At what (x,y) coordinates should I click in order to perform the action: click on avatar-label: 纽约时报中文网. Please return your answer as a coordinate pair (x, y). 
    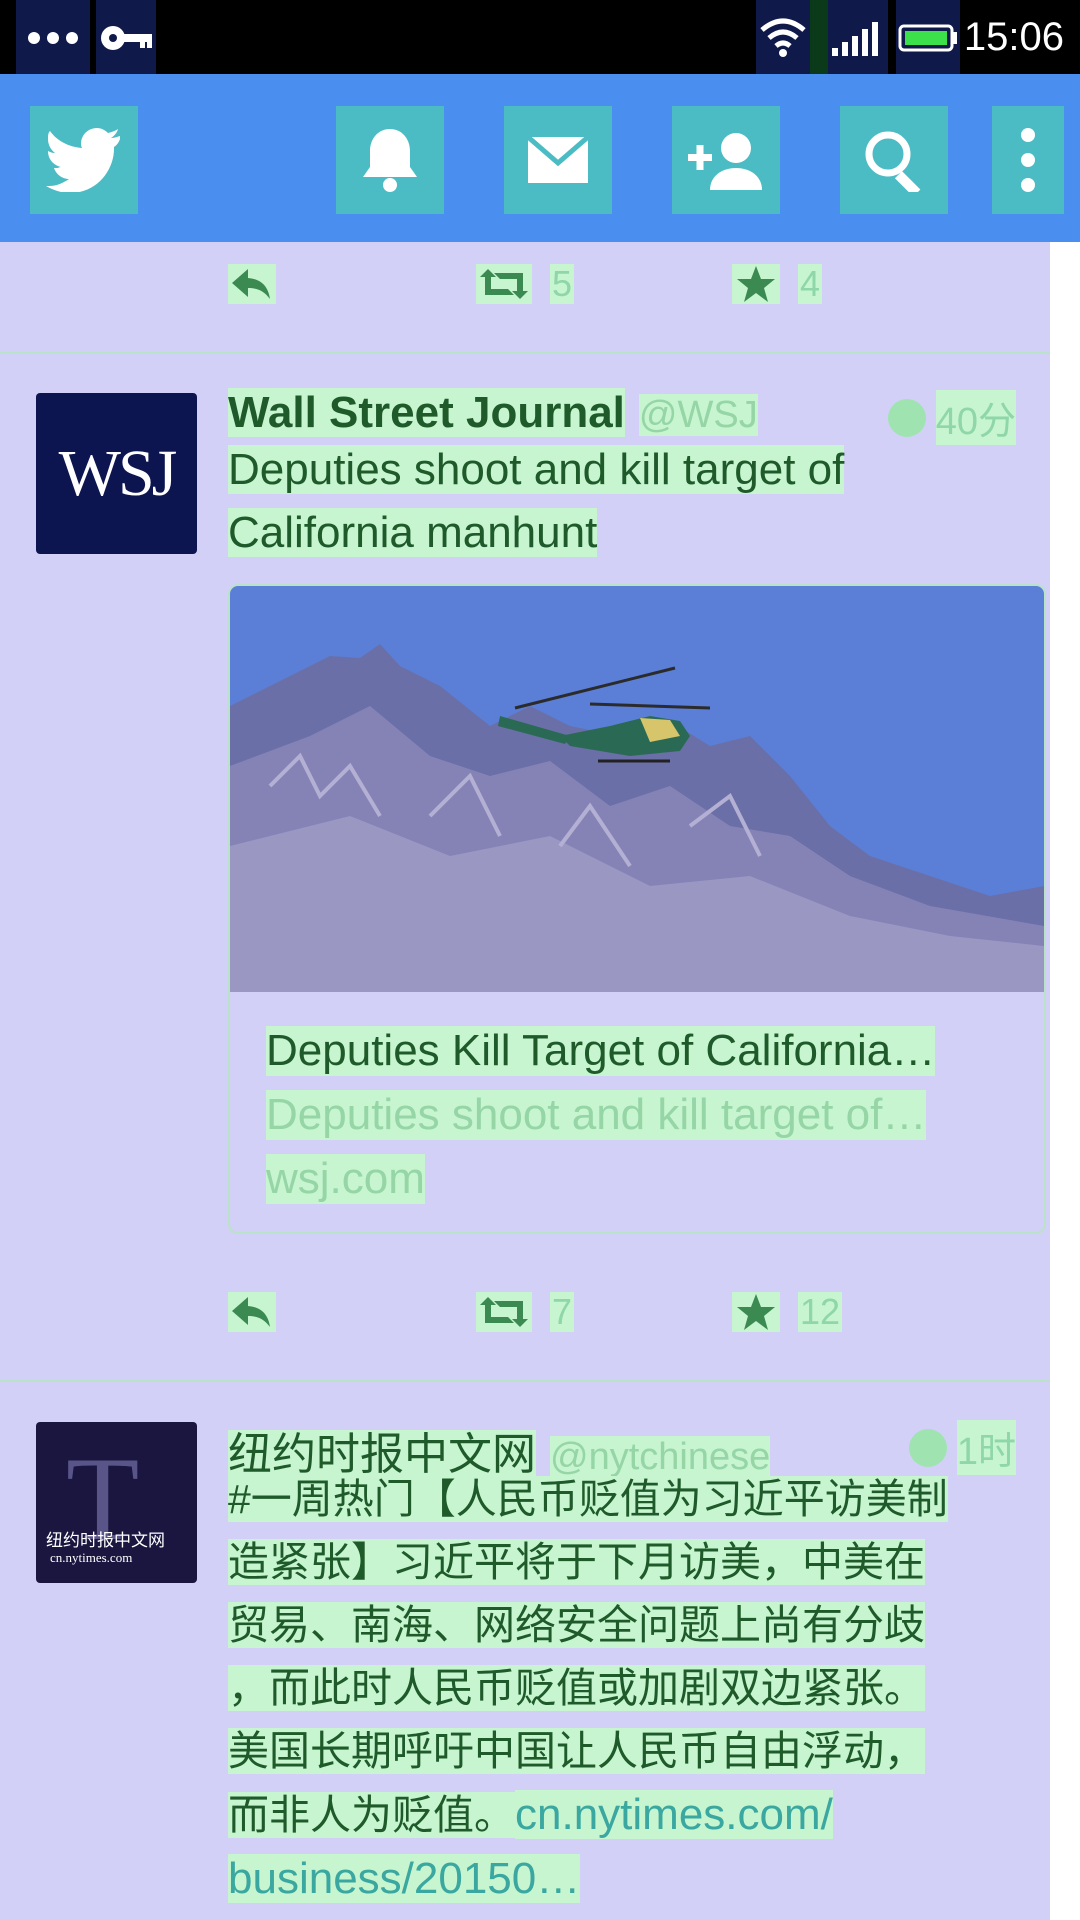
    Looking at the image, I should click on (105, 1541).